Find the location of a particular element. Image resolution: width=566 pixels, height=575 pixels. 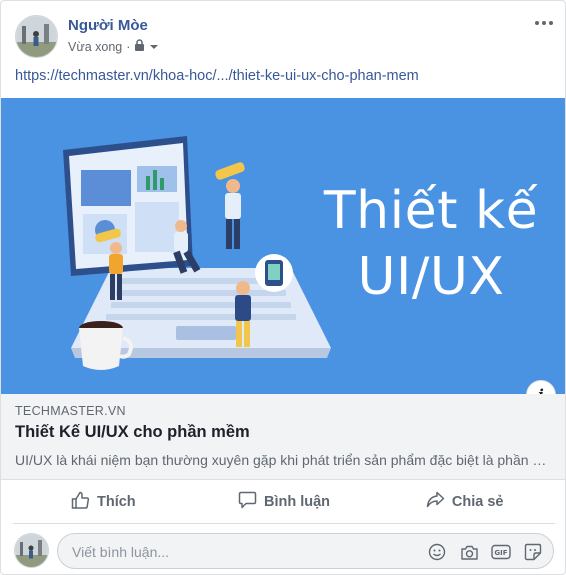

share-label: Chia sẻ is located at coordinates (477, 501).